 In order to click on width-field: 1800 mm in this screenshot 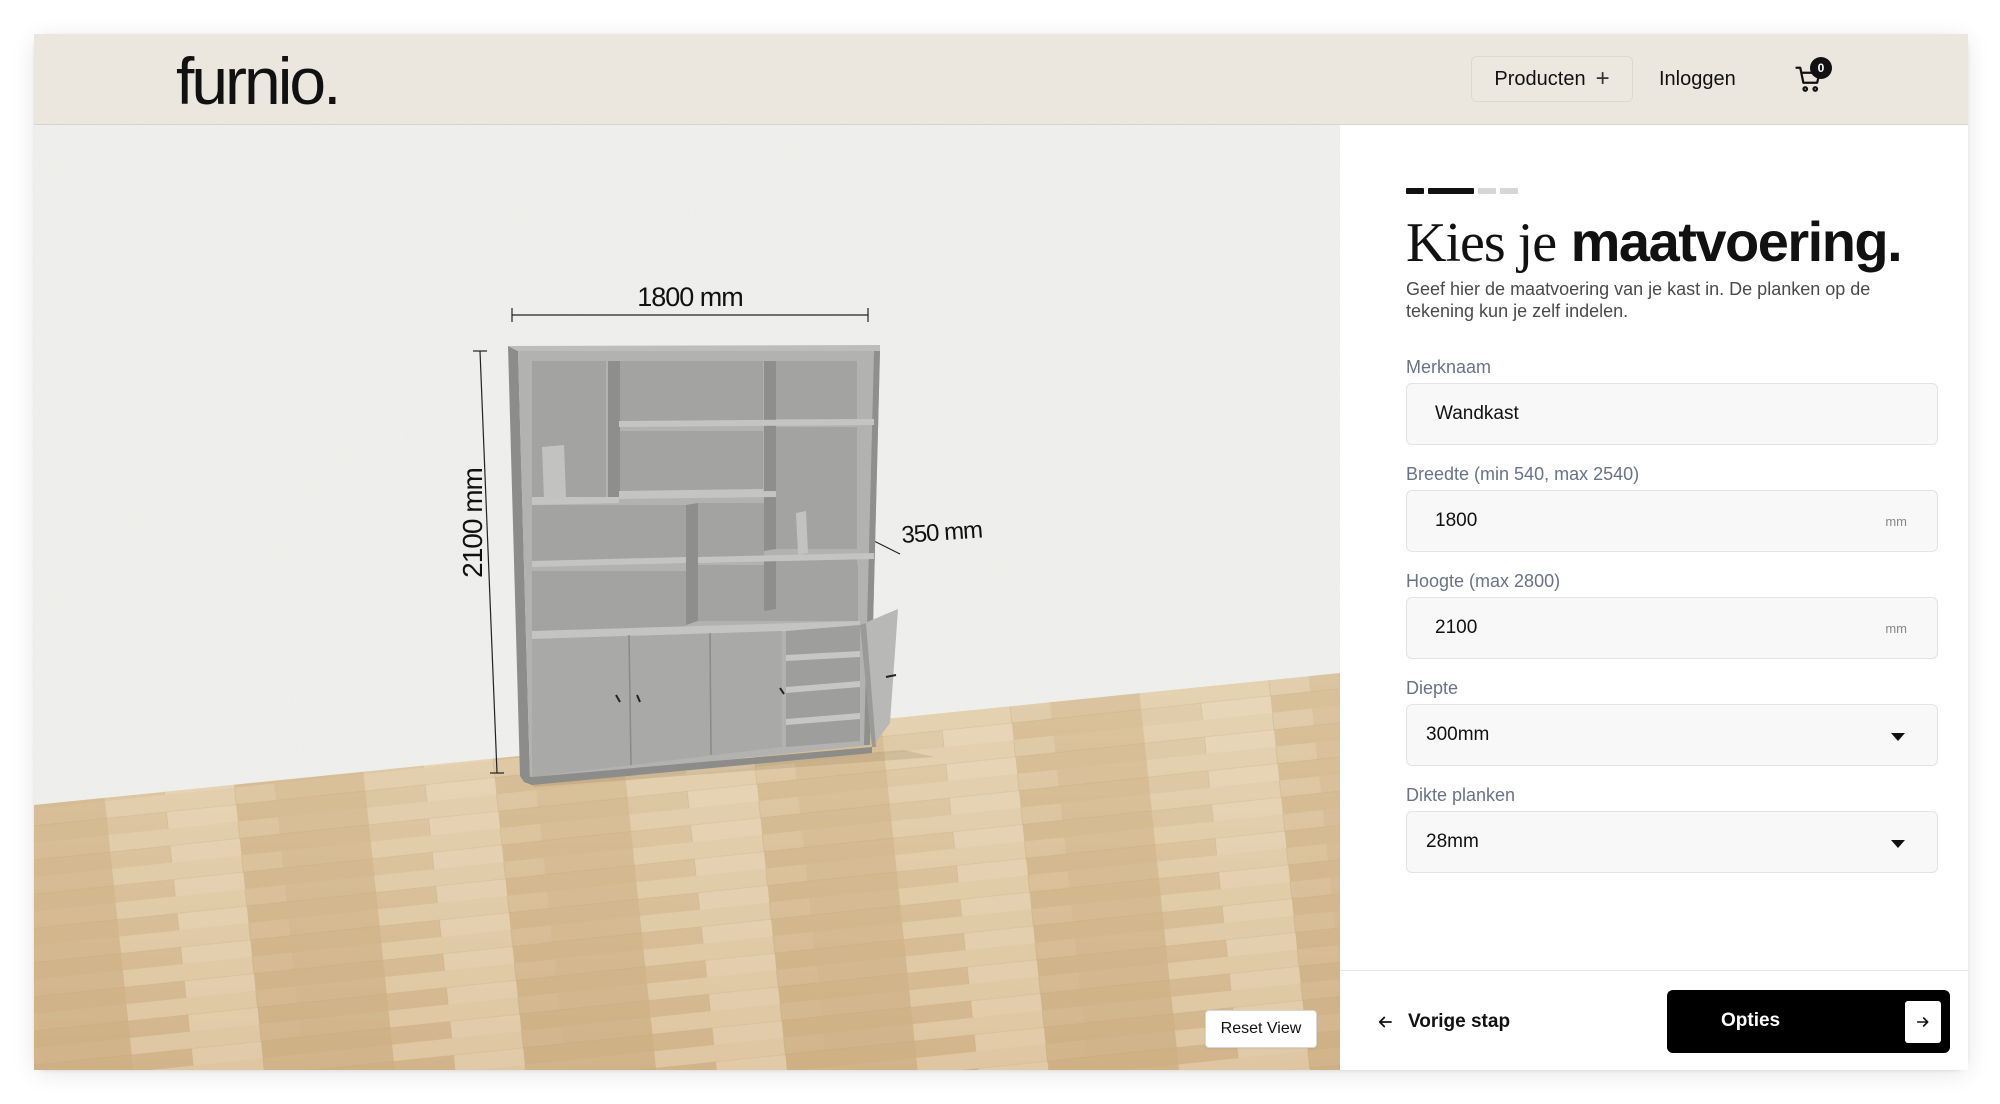, I will do `click(1672, 521)`.